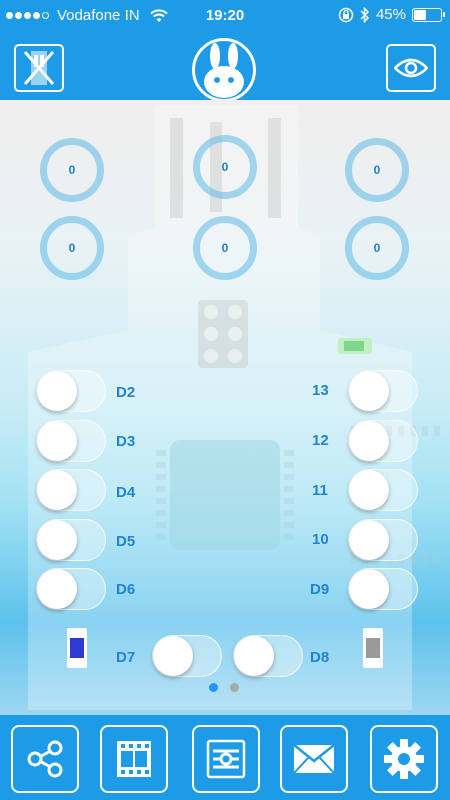 This screenshot has height=800, width=450. What do you see at coordinates (126, 657) in the screenshot?
I see `pin-label-d7: D7` at bounding box center [126, 657].